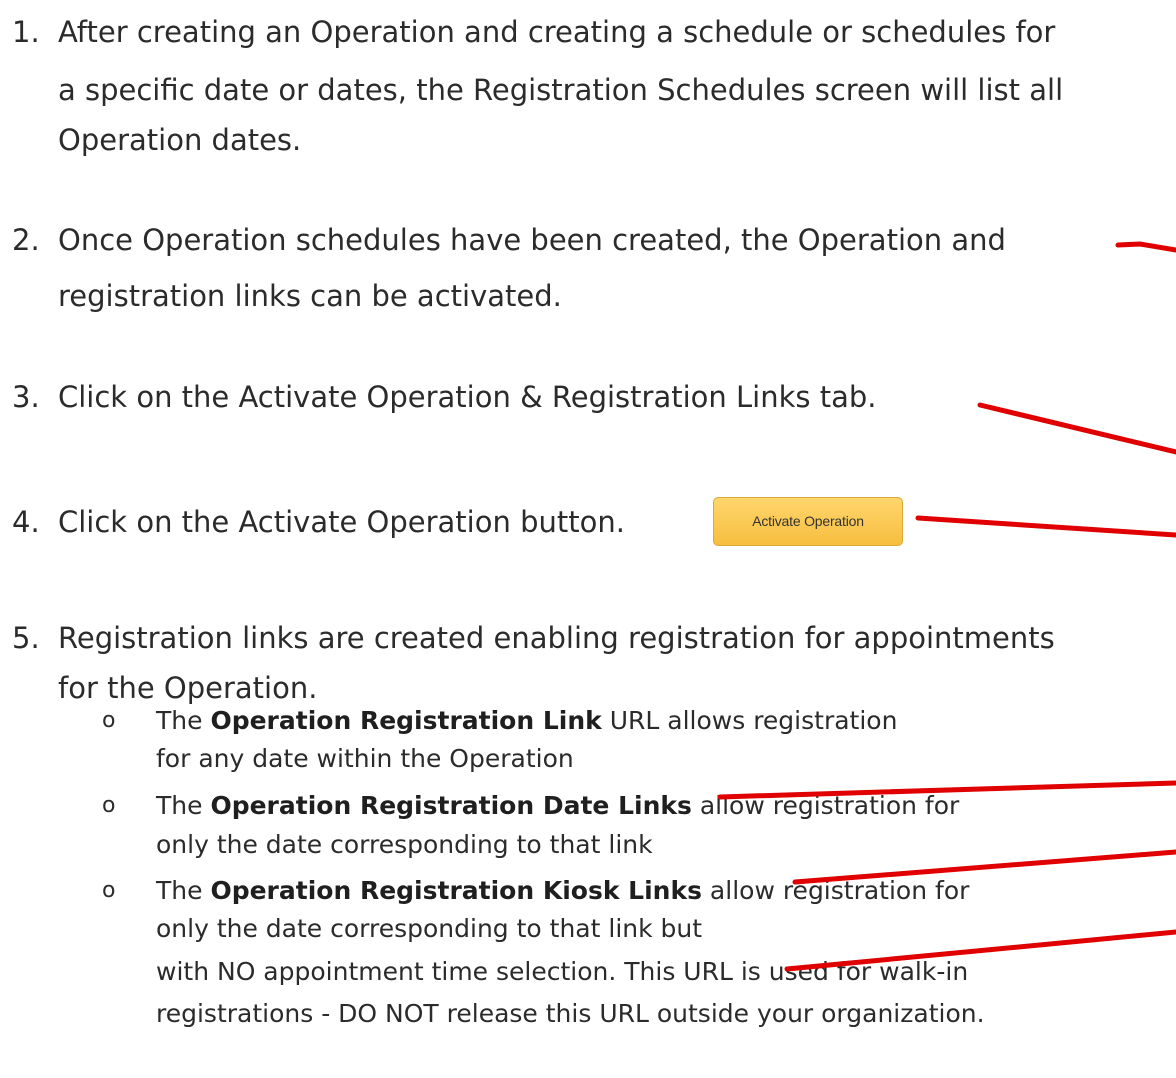  I want to click on arrow-line-date-links, so click(984, 867).